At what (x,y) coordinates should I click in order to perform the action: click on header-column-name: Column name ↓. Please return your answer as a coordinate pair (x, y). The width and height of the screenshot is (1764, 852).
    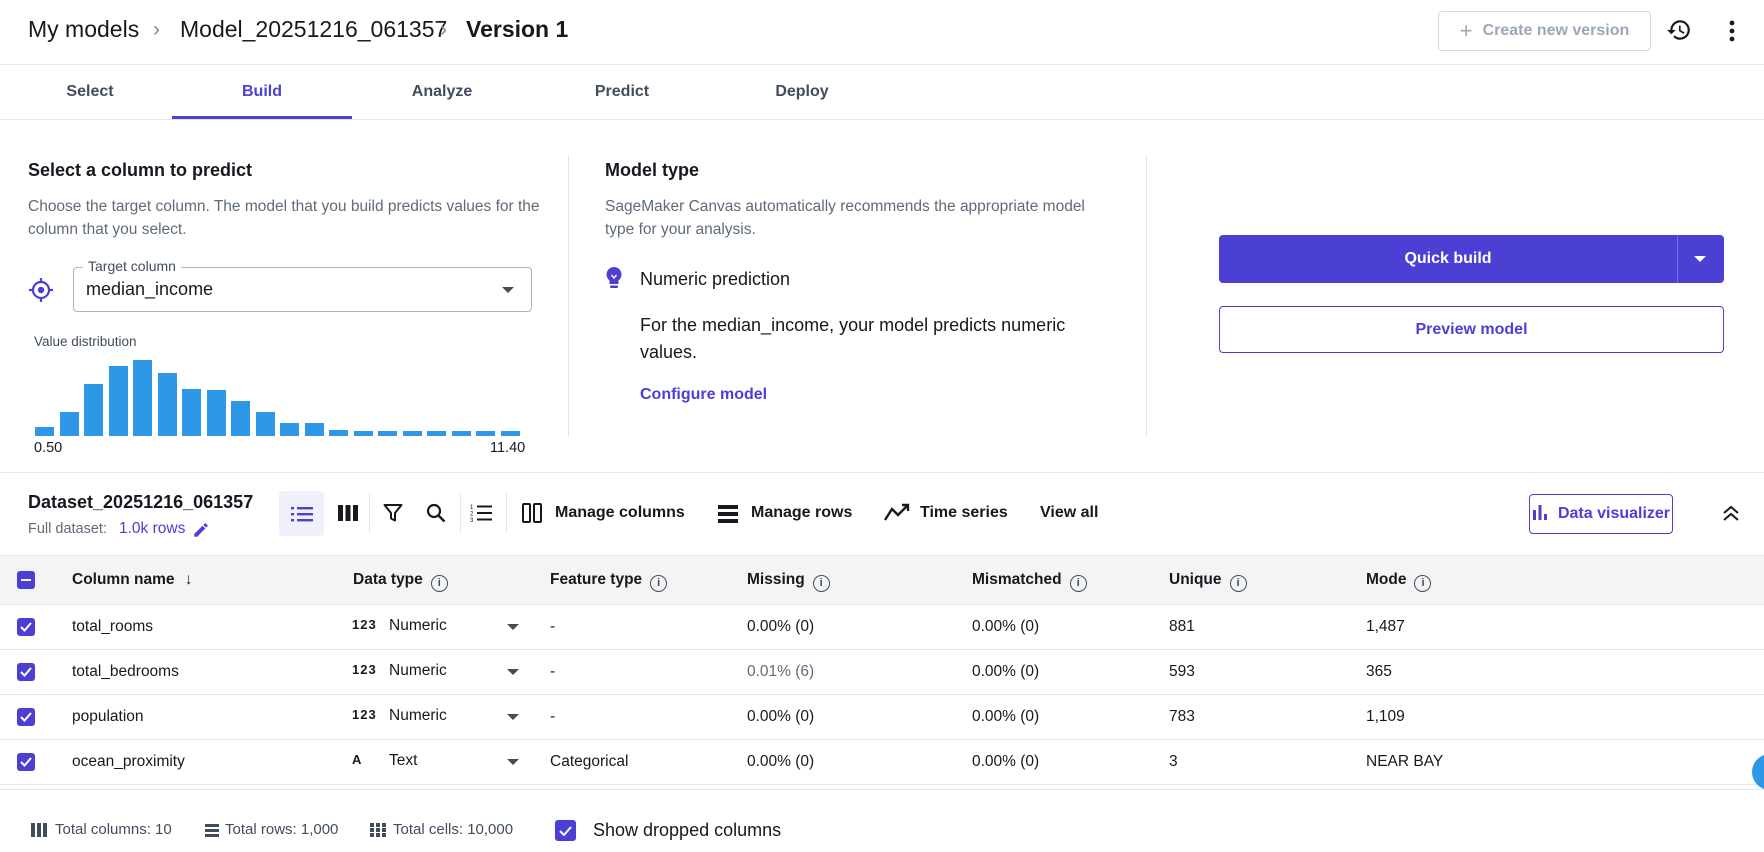
    Looking at the image, I should click on (132, 580).